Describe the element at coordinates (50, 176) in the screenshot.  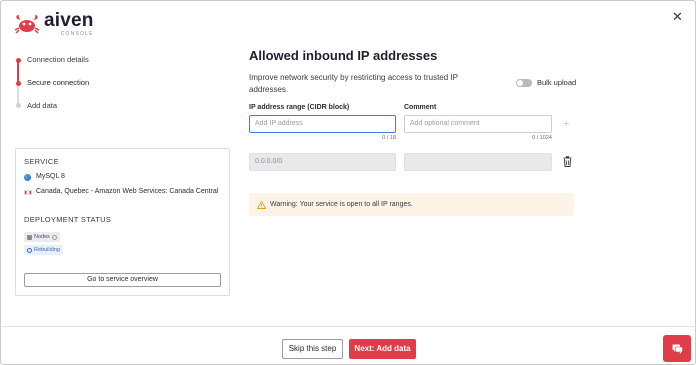
I see `service-name: MySQL 8` at that location.